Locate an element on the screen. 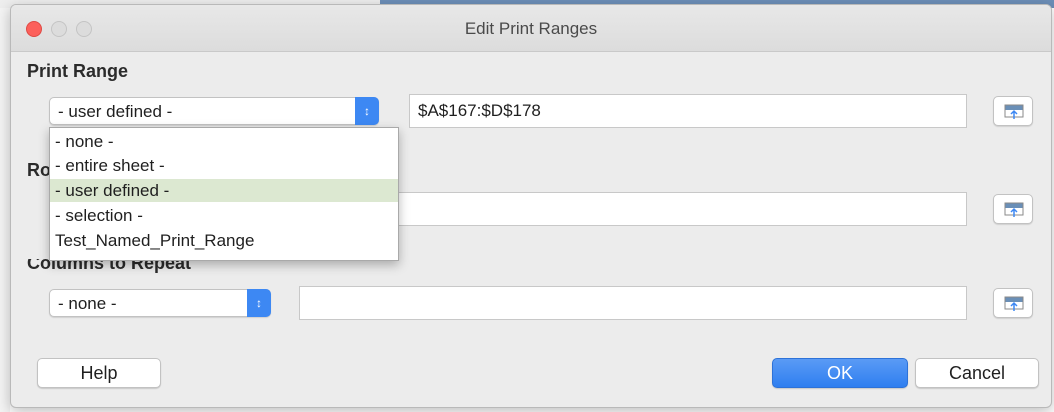 The width and height of the screenshot is (1054, 412). print-range-shrink-button is located at coordinates (1013, 111).